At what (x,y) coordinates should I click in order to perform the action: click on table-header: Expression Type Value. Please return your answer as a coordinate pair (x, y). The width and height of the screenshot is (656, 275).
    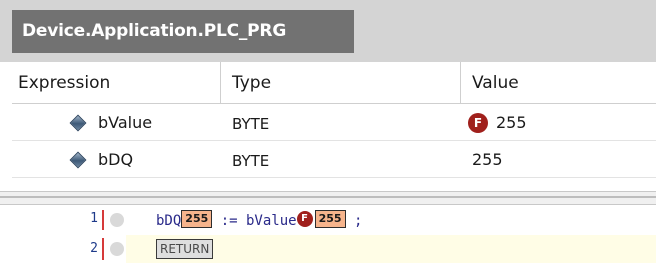
    Looking at the image, I should click on (334, 83).